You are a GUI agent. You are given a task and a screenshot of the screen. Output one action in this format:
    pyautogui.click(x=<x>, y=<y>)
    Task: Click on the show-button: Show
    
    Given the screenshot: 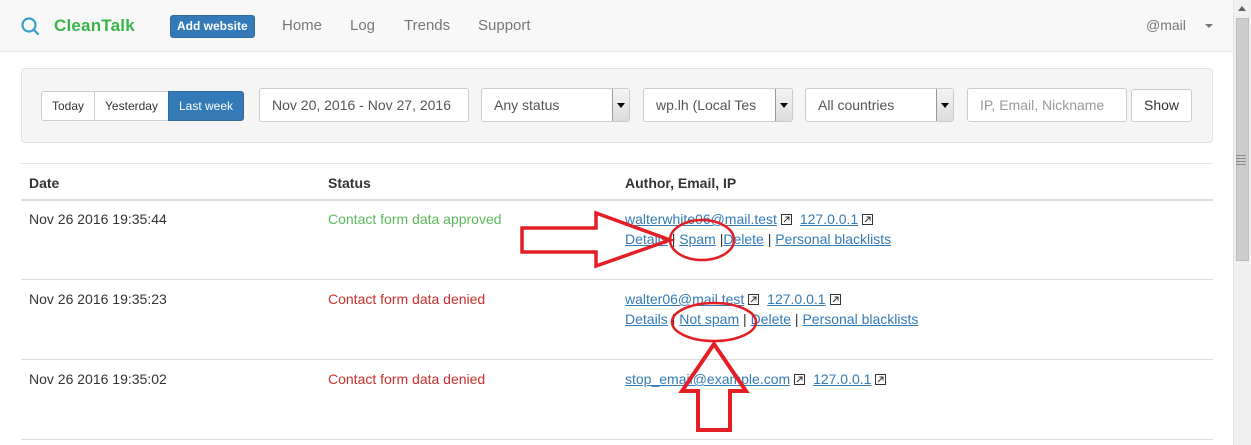 What is the action you would take?
    pyautogui.click(x=1161, y=105)
    